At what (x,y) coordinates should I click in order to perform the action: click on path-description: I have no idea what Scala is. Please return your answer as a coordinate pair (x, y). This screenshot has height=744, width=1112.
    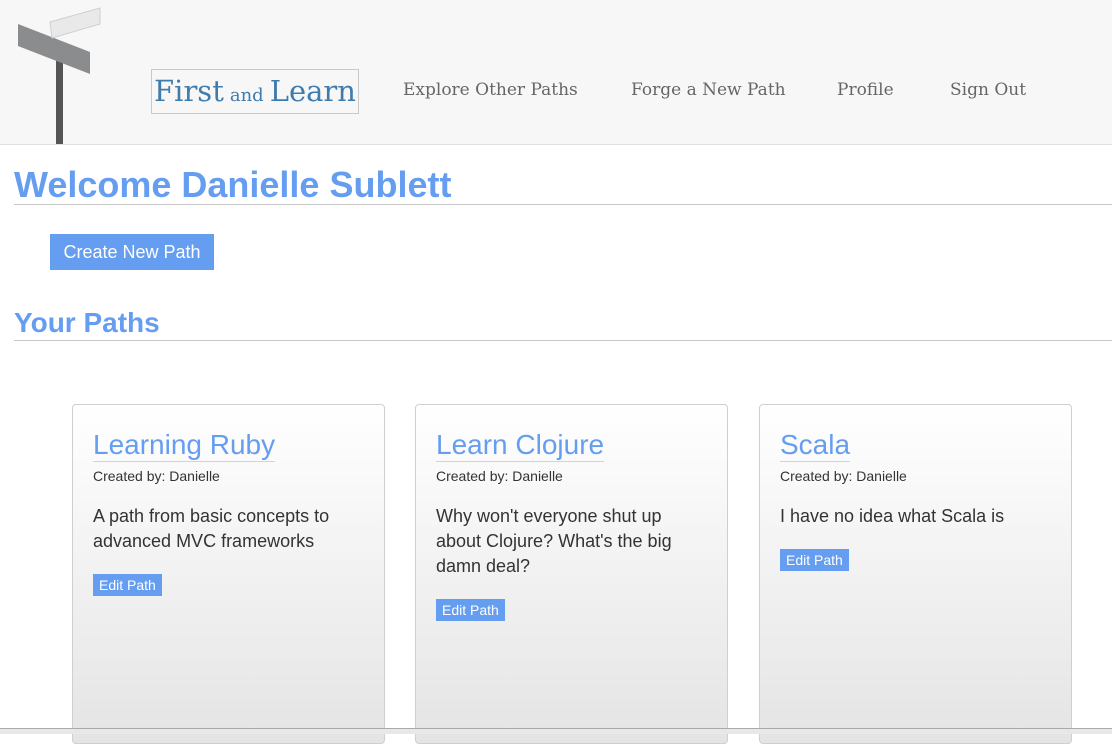
    Looking at the image, I should click on (892, 516).